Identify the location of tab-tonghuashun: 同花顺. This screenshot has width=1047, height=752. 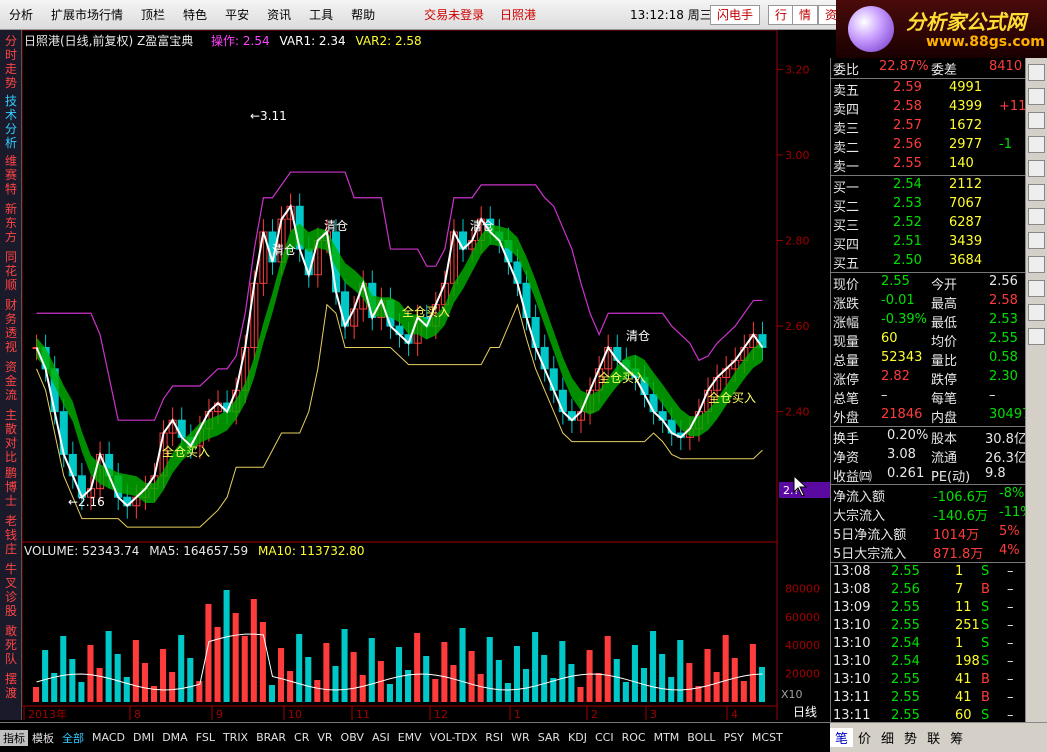
(11, 271).